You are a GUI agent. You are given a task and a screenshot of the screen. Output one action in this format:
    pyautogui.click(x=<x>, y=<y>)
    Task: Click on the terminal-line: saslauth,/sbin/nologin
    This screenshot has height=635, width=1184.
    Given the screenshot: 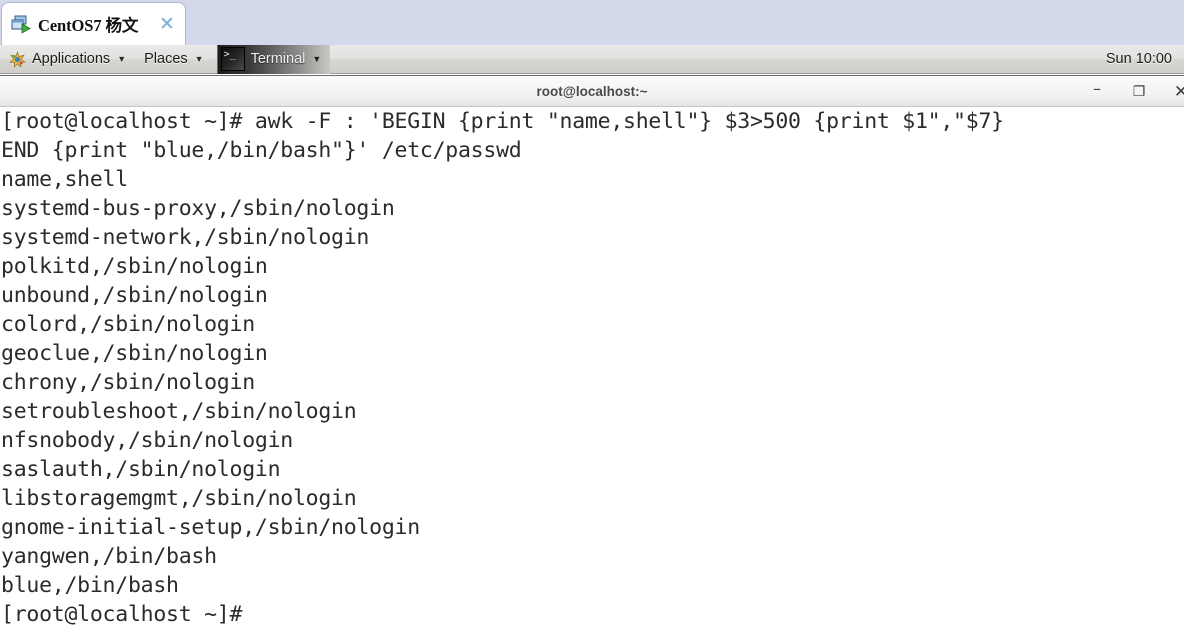 What is the action you would take?
    pyautogui.click(x=141, y=469)
    